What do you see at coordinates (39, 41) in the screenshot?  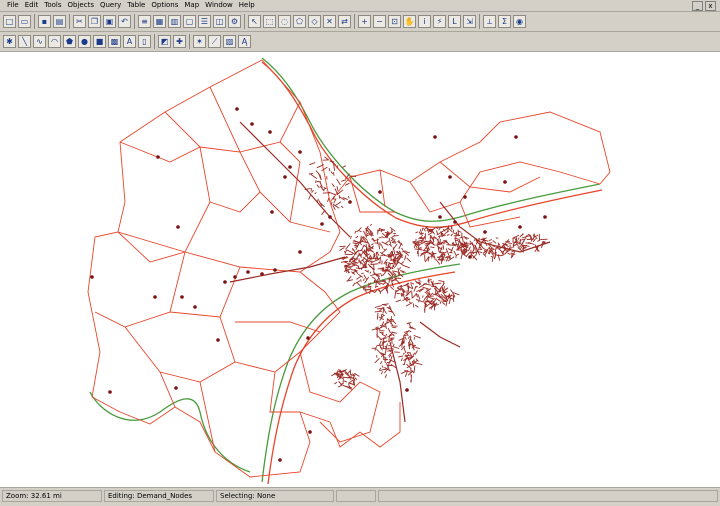 I see `polyline-button: ∿` at bounding box center [39, 41].